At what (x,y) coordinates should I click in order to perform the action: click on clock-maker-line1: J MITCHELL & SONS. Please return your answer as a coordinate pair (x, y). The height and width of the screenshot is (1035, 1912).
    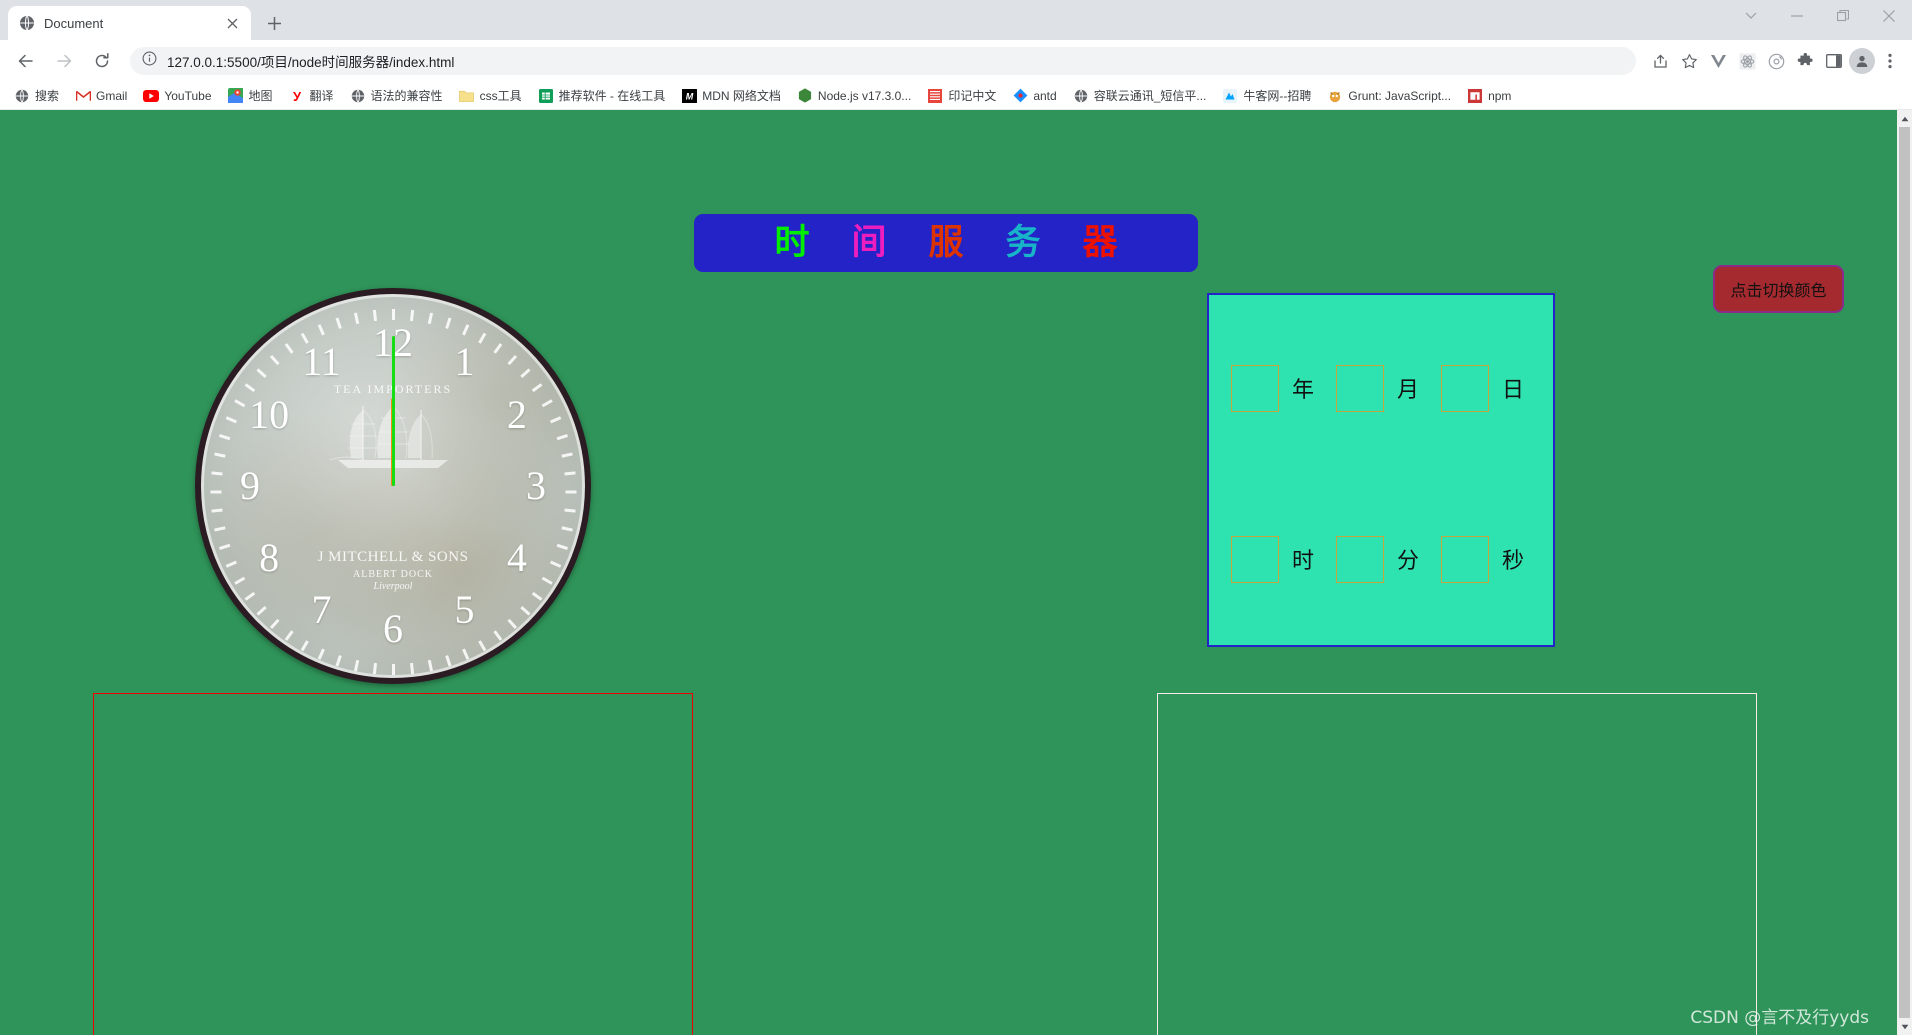
    Looking at the image, I should click on (393, 557).